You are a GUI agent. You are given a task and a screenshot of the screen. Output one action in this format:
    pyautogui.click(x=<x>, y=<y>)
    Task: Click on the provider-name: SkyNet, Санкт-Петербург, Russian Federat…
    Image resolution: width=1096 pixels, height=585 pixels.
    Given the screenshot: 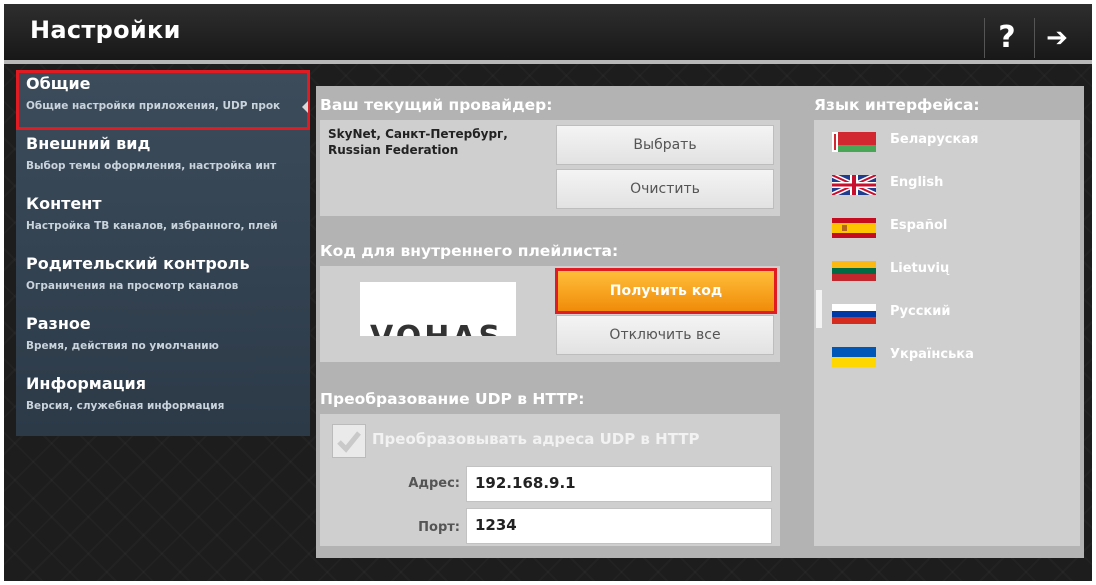 What is the action you would take?
    pyautogui.click(x=418, y=142)
    